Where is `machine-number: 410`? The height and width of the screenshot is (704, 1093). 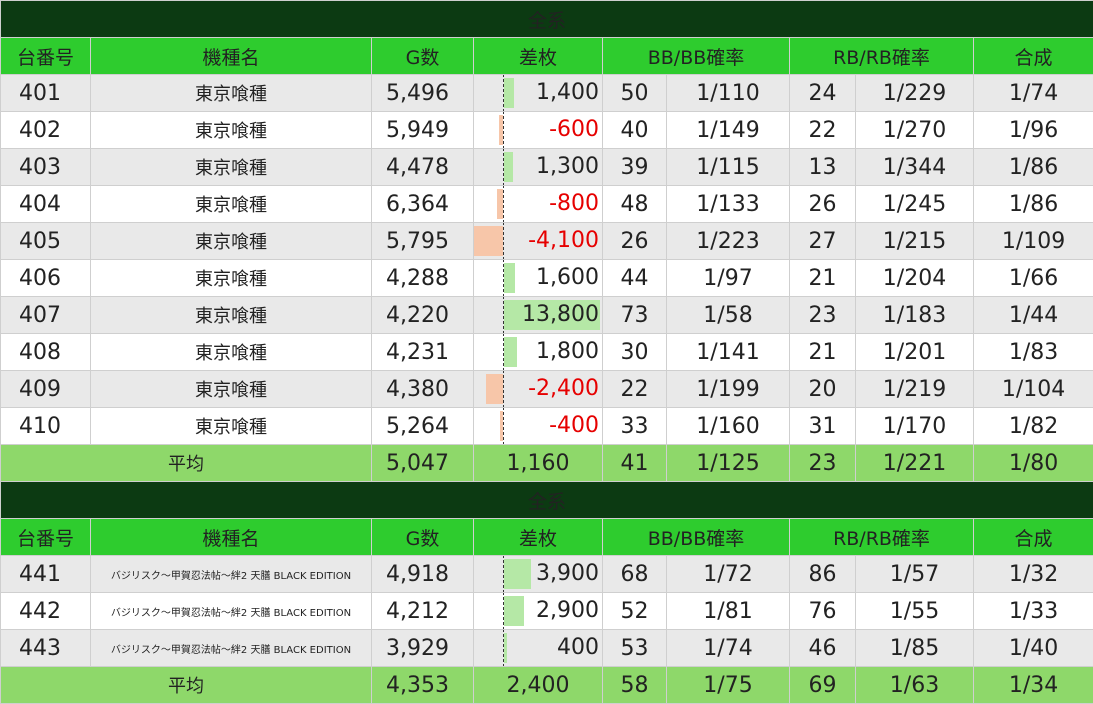 machine-number: 410 is located at coordinates (45, 426).